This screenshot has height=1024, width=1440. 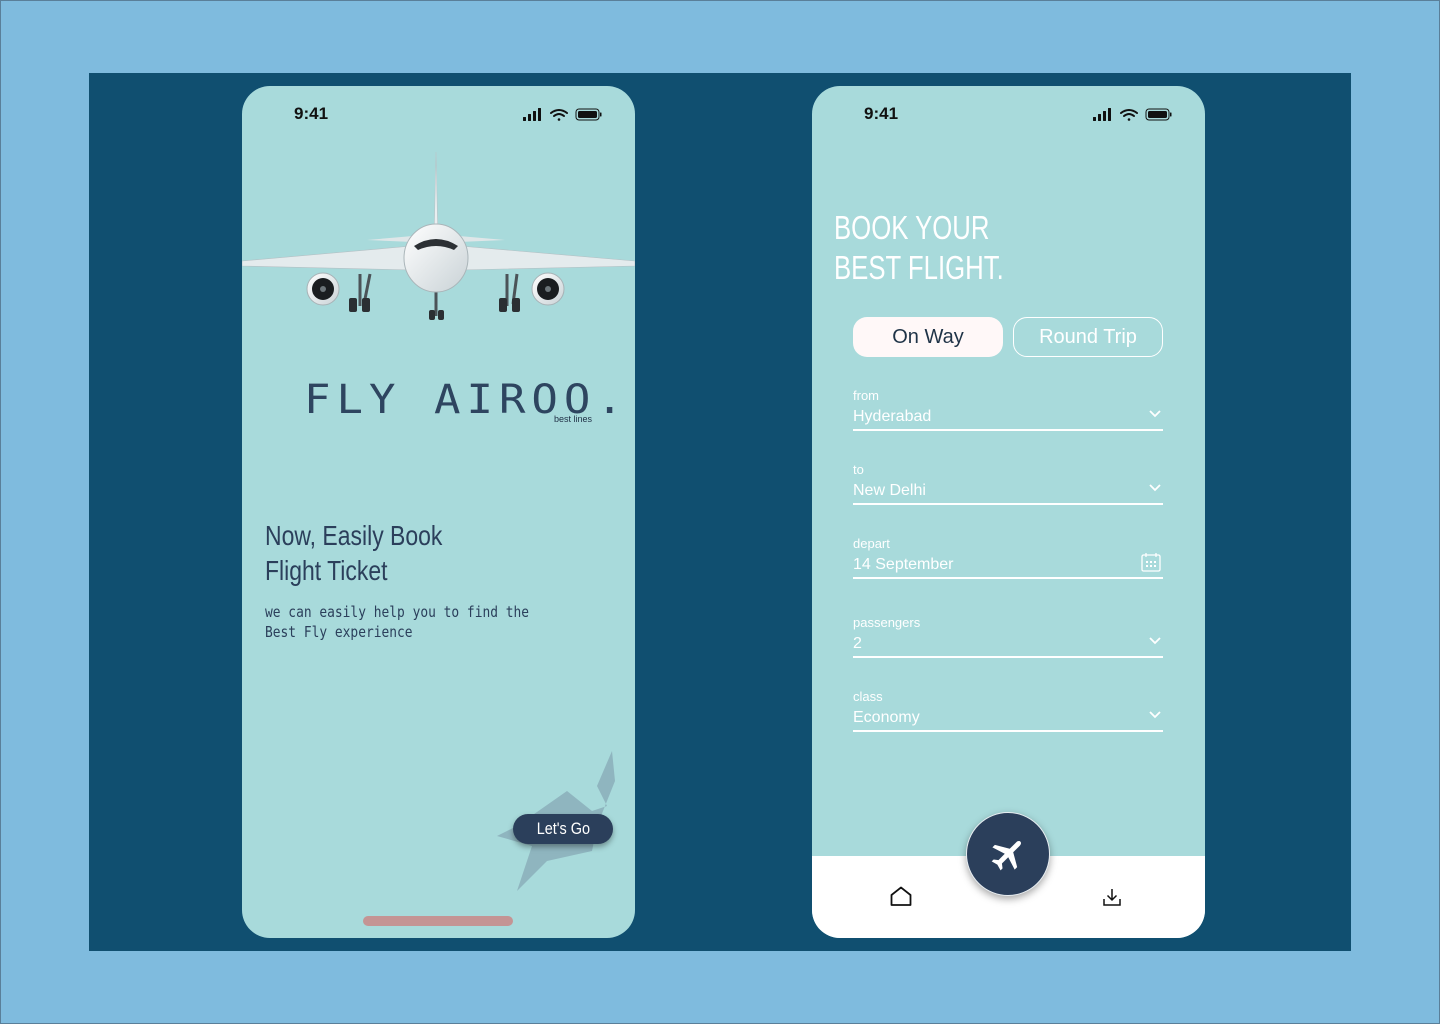 What do you see at coordinates (1008, 486) in the screenshot?
I see `to-field: to New Delhi` at bounding box center [1008, 486].